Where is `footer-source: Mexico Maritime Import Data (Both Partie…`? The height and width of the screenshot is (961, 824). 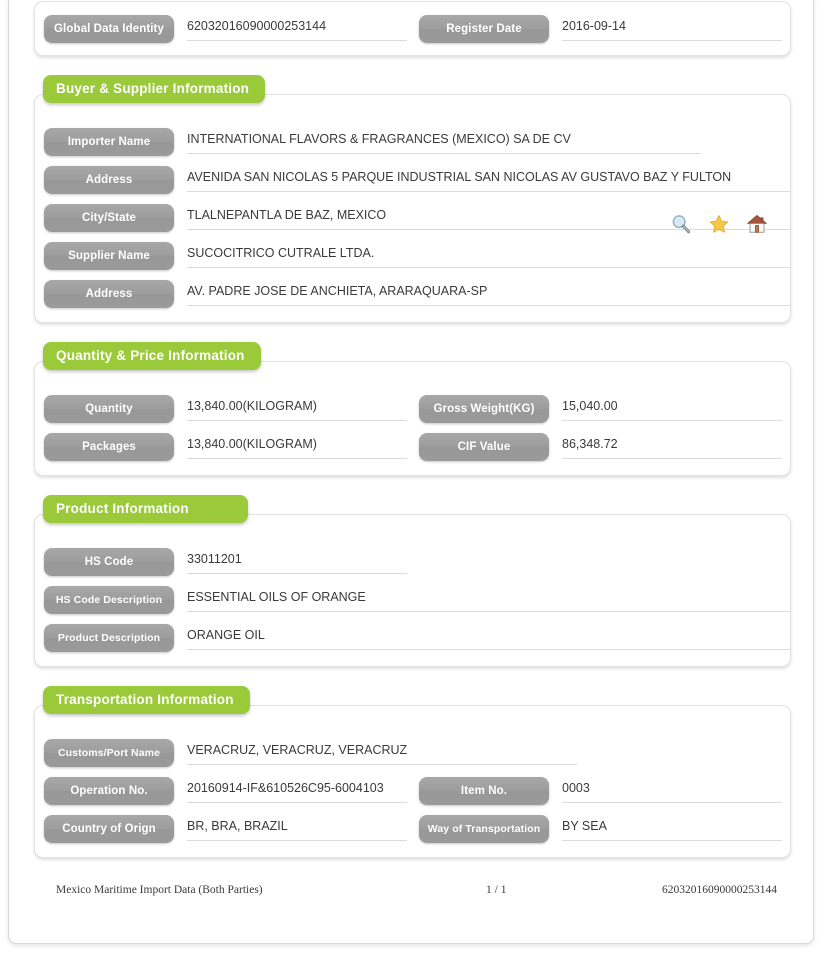
footer-source: Mexico Maritime Import Data (Both Partie… is located at coordinates (159, 890).